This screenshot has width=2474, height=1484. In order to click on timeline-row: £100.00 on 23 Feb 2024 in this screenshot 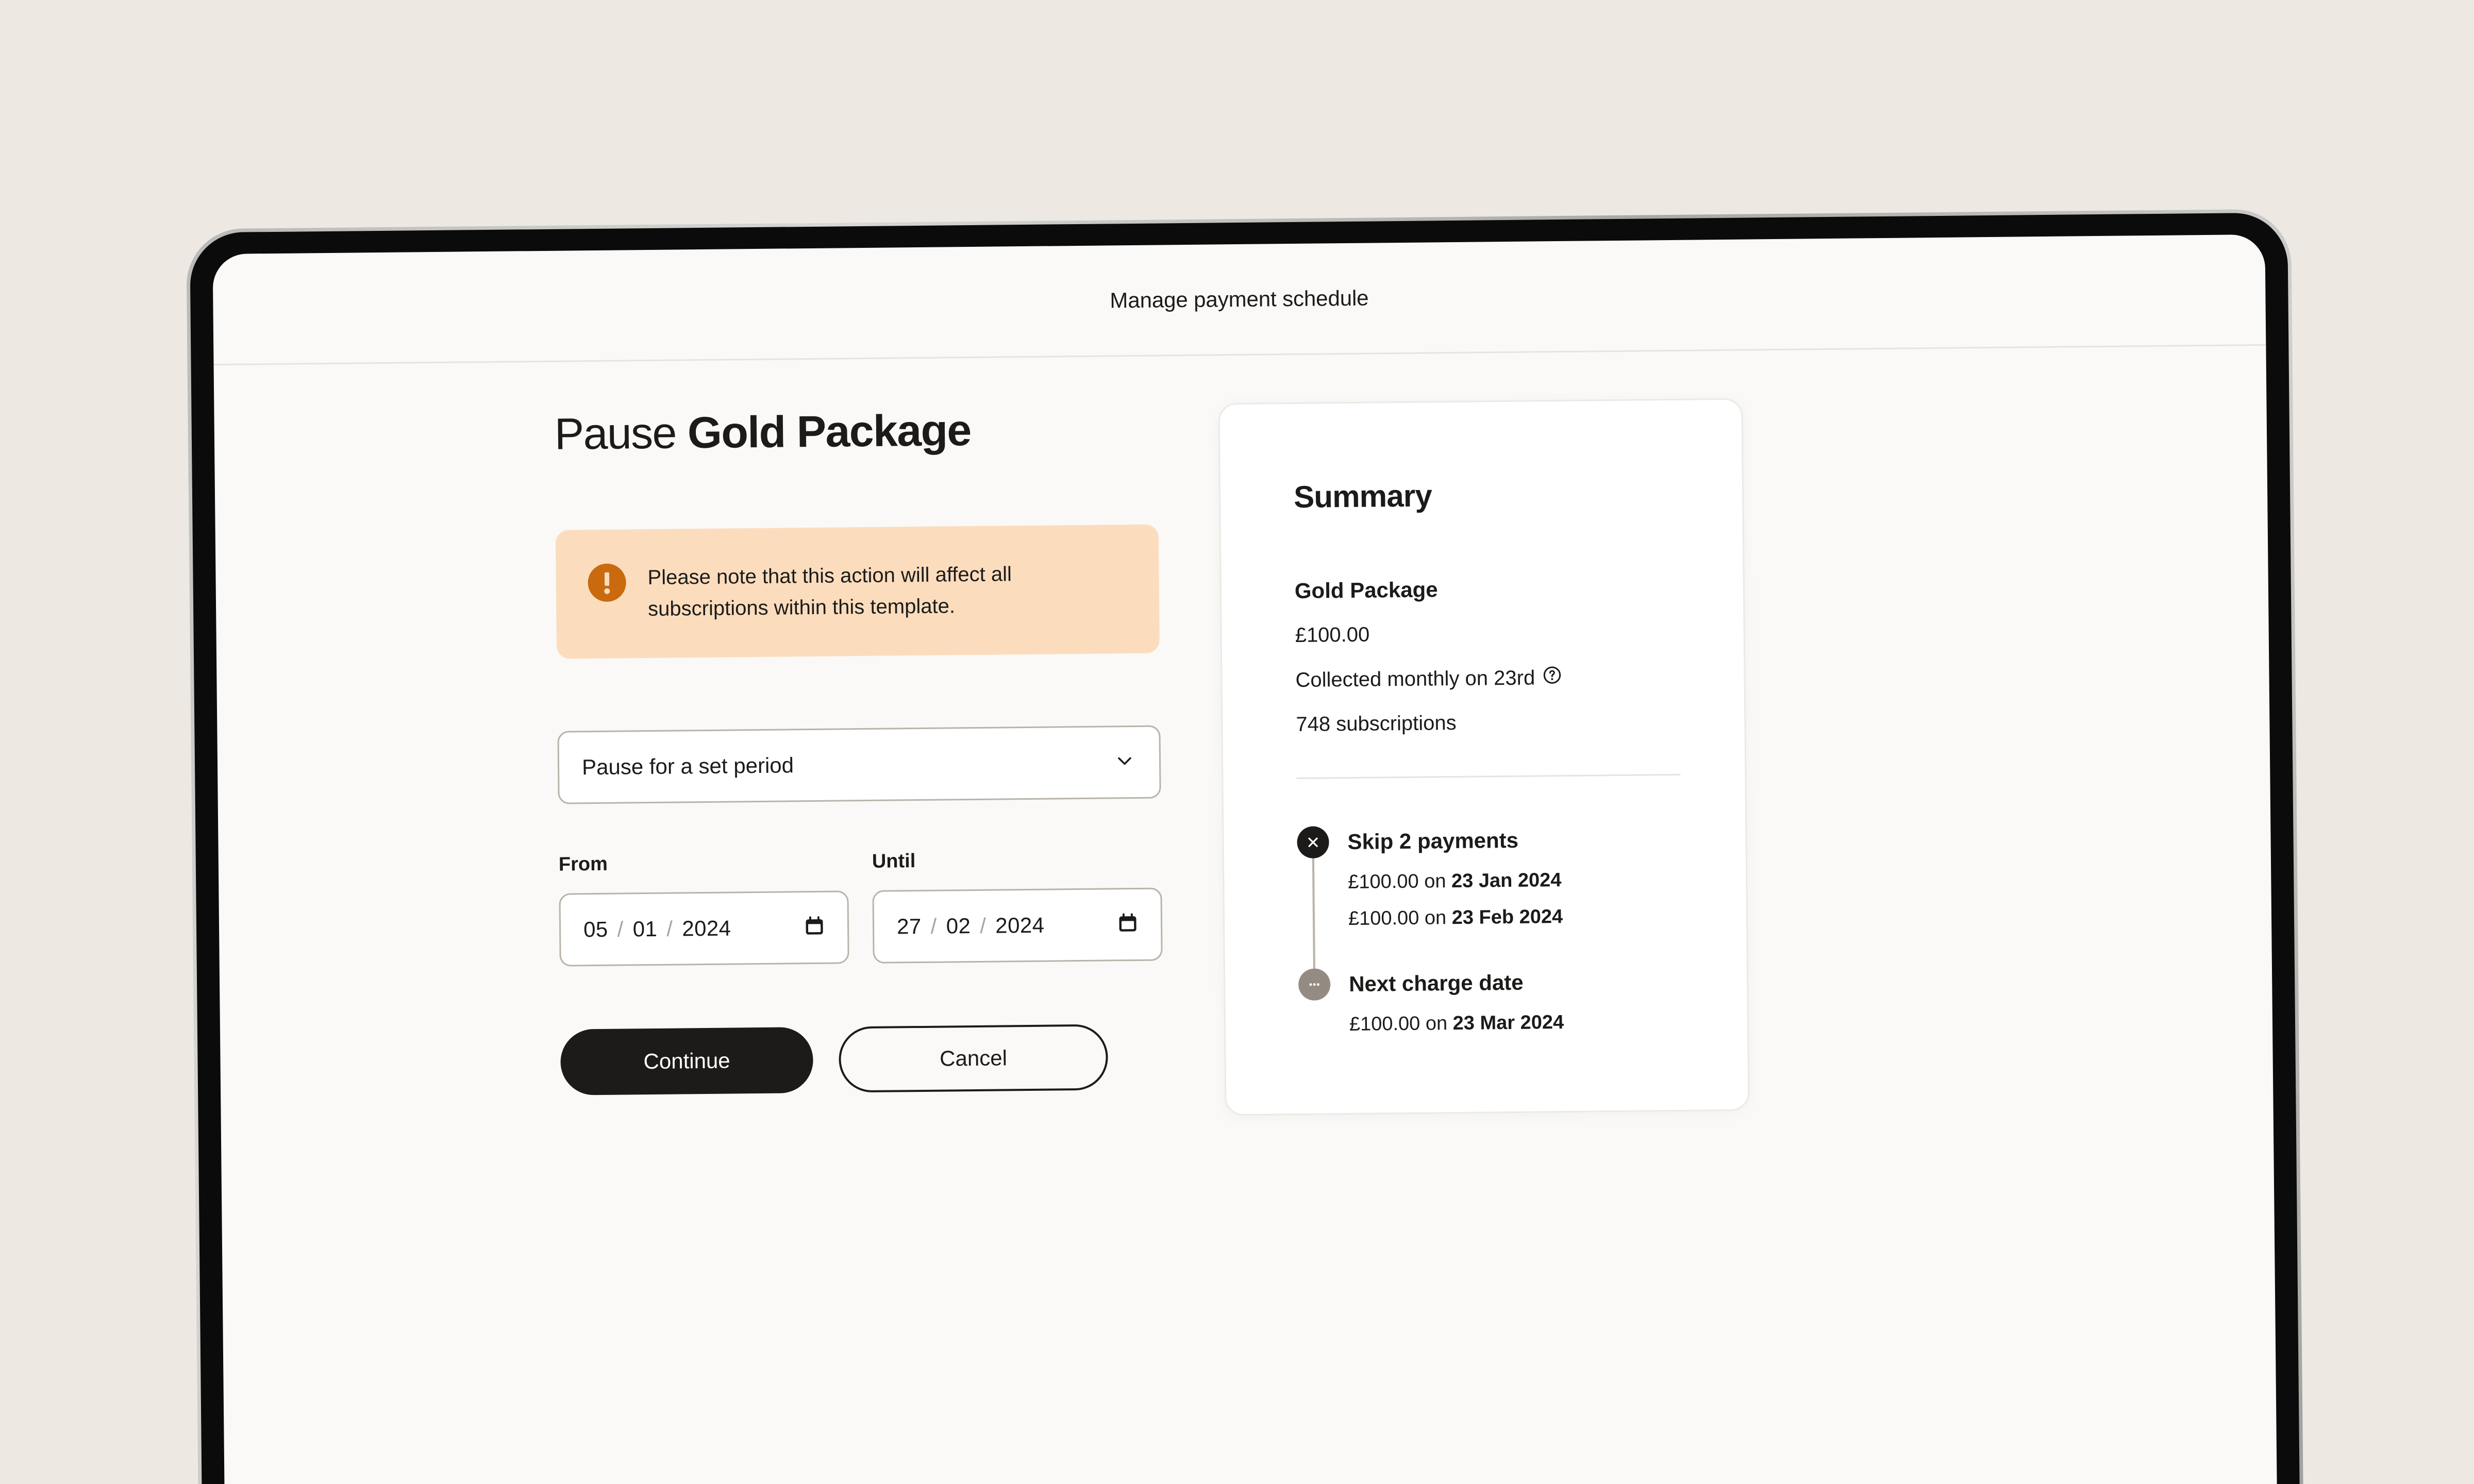, I will do `click(1455, 918)`.